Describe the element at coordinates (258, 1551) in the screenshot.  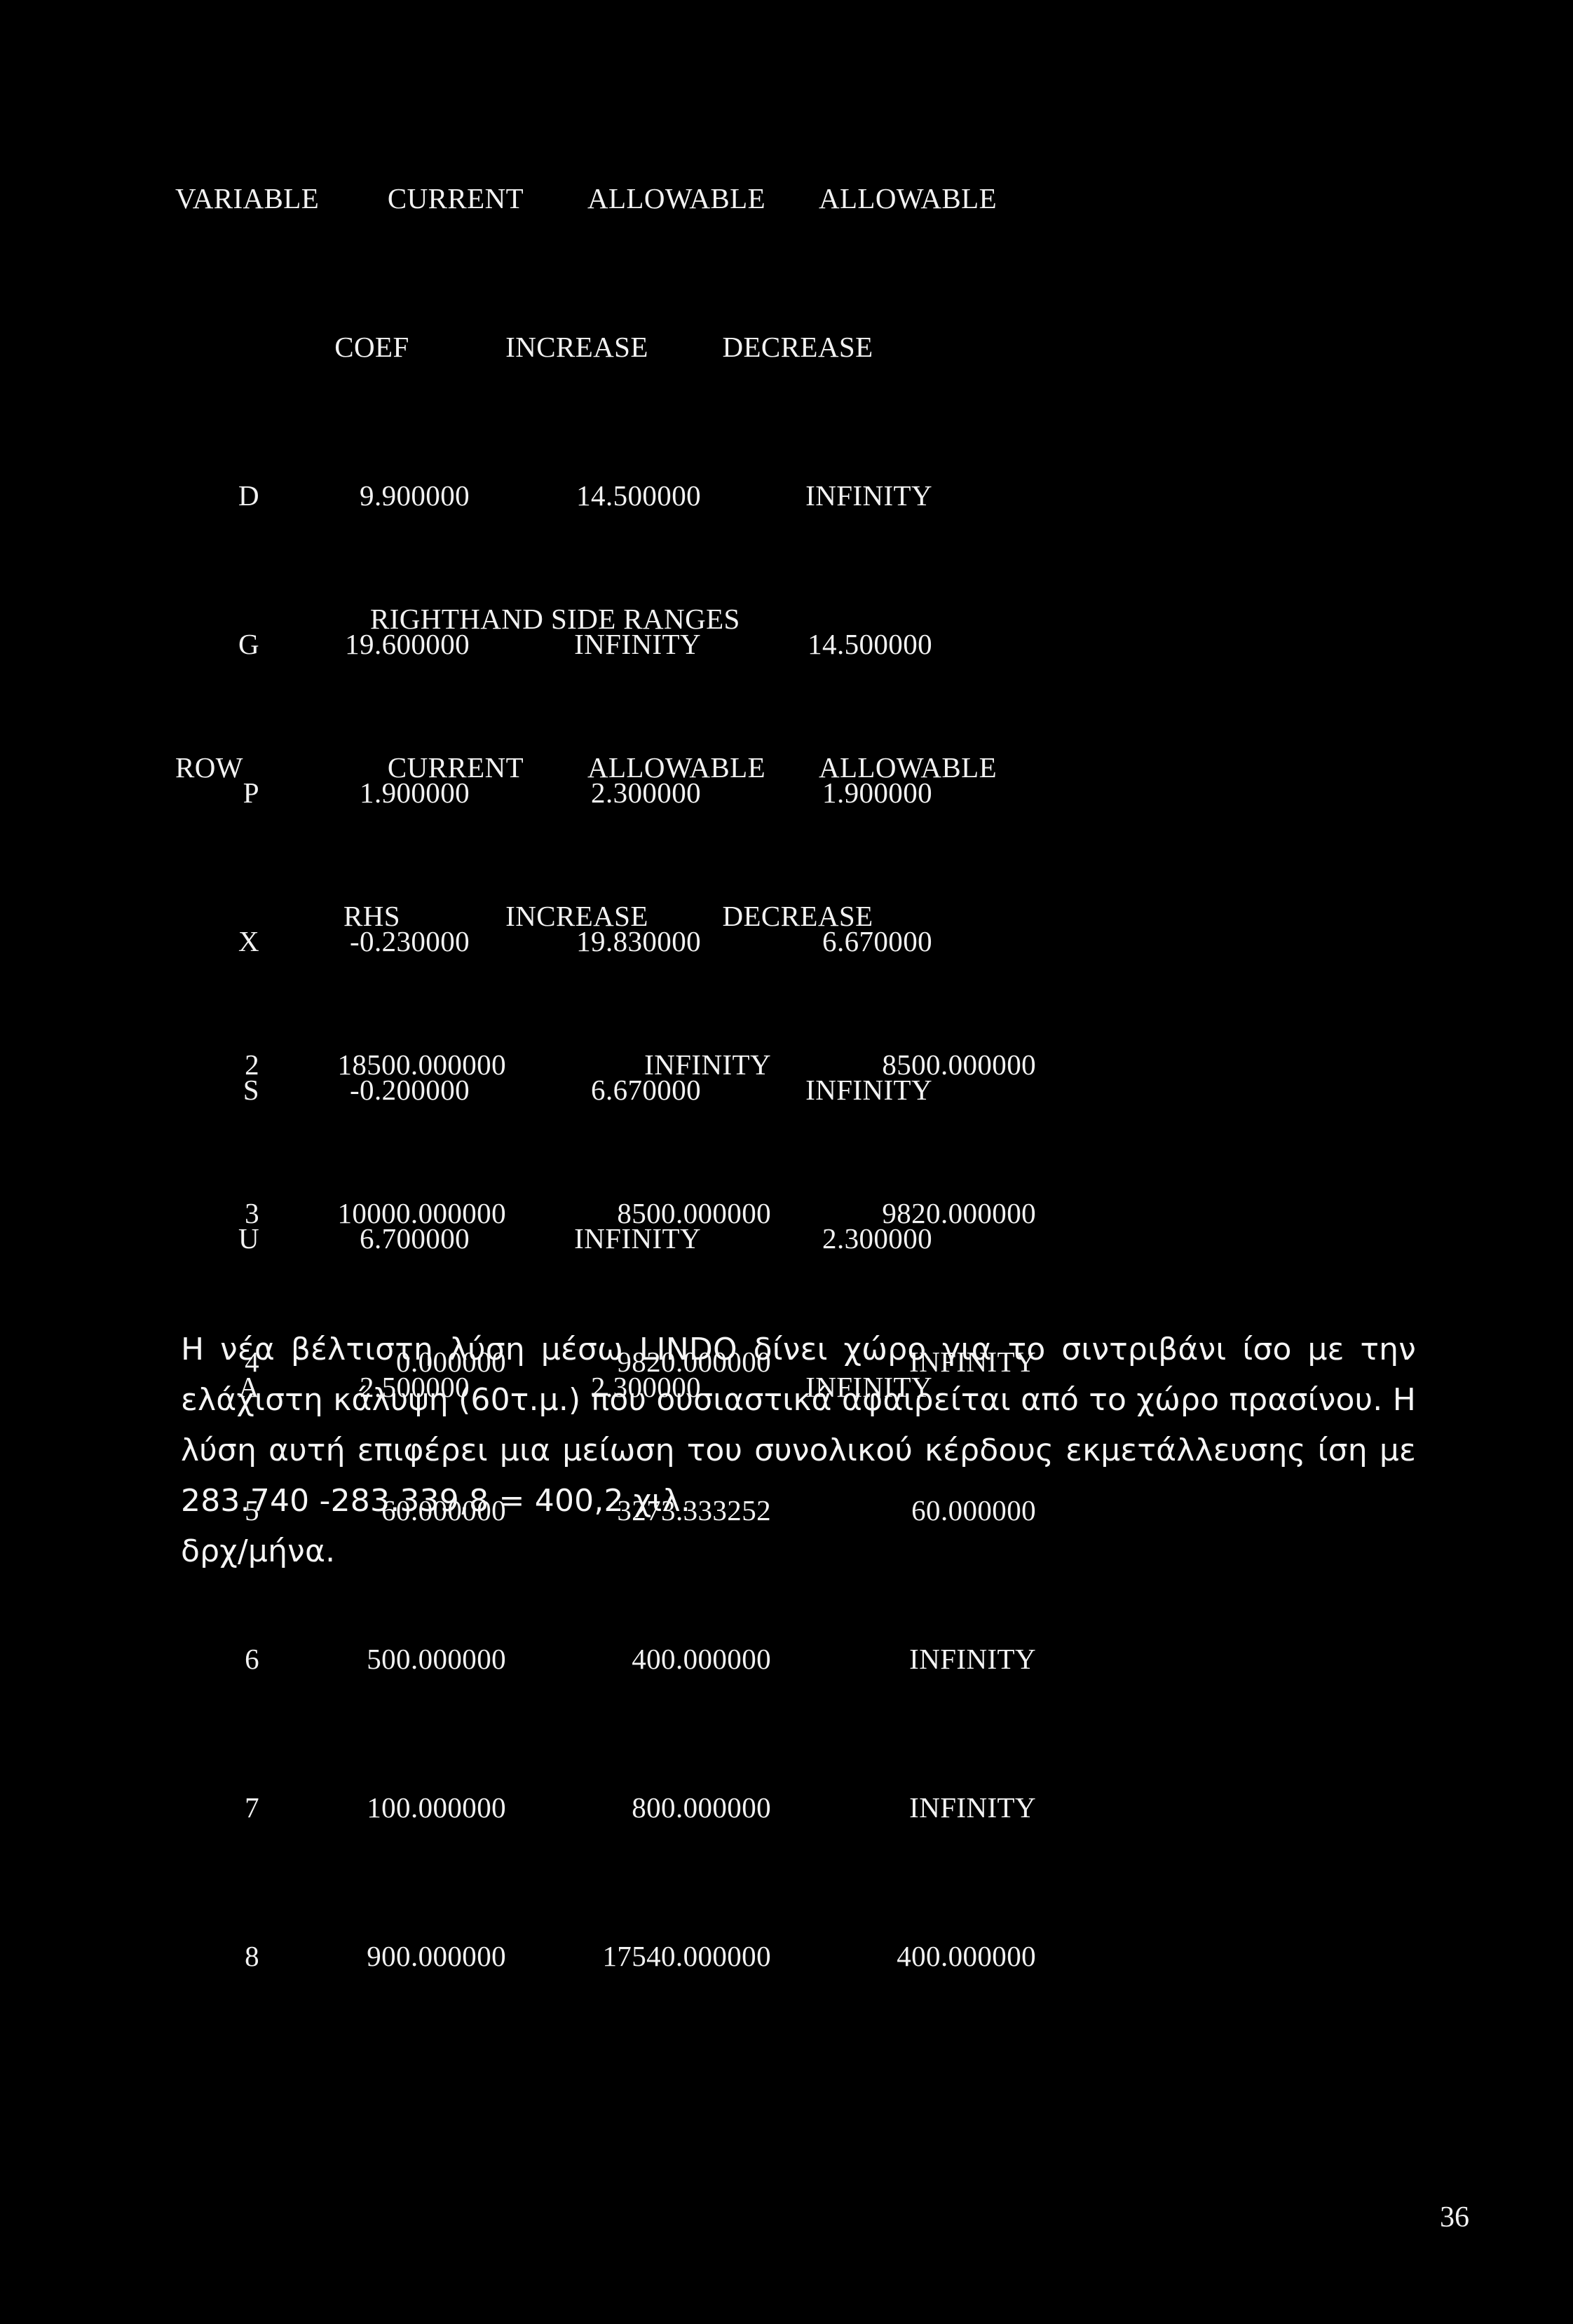
I see `commentary-last-line: δρχ/μήνα.` at that location.